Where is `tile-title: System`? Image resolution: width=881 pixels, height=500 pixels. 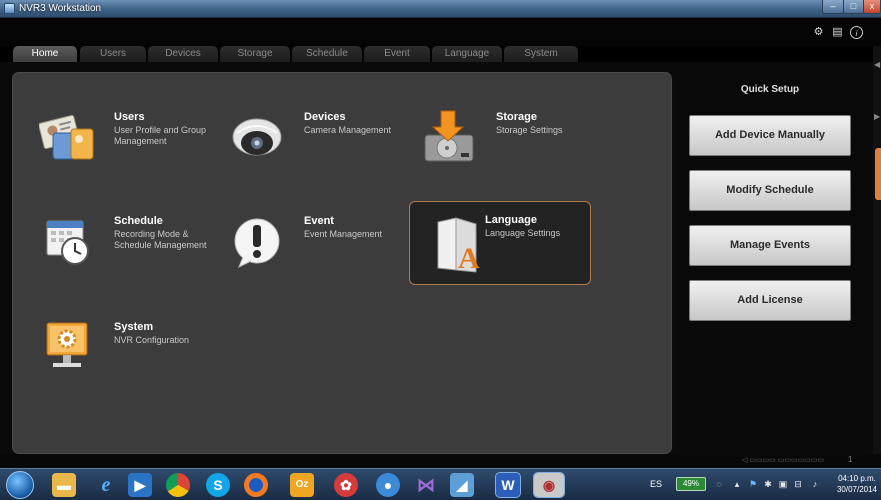 tile-title: System is located at coordinates (134, 327).